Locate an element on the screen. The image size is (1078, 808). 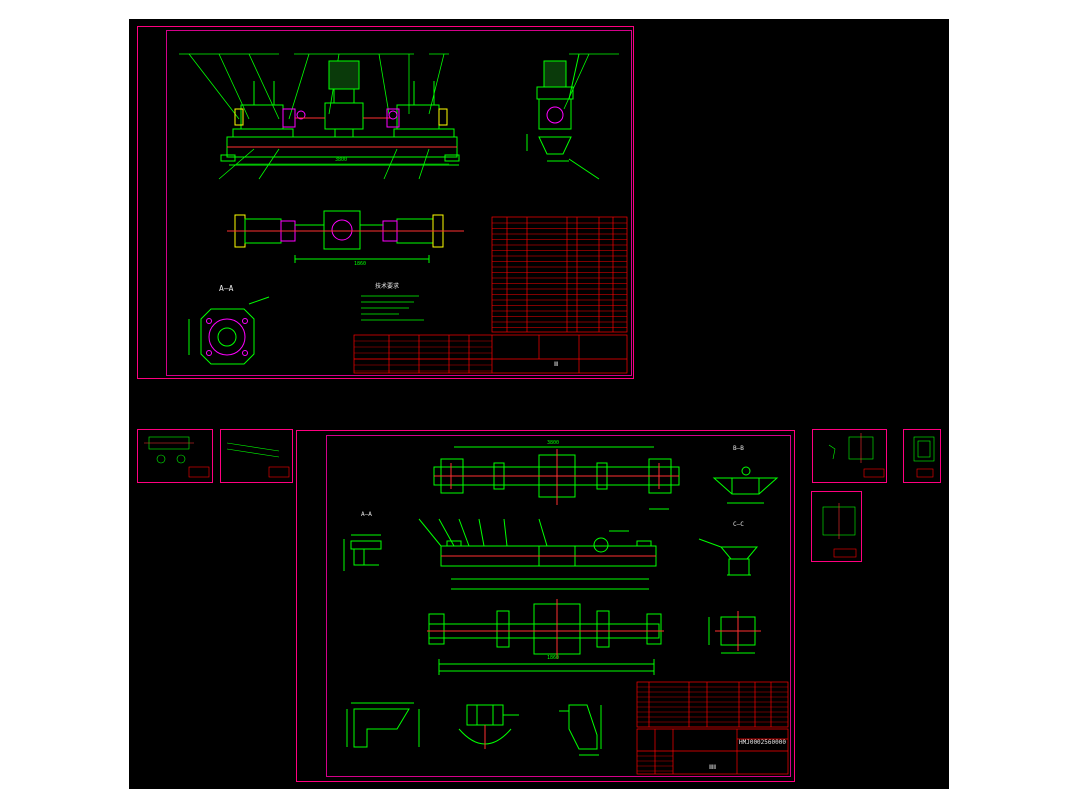
sheet2-title-block-label: ⅢⅡ is located at coordinates (713, 767).